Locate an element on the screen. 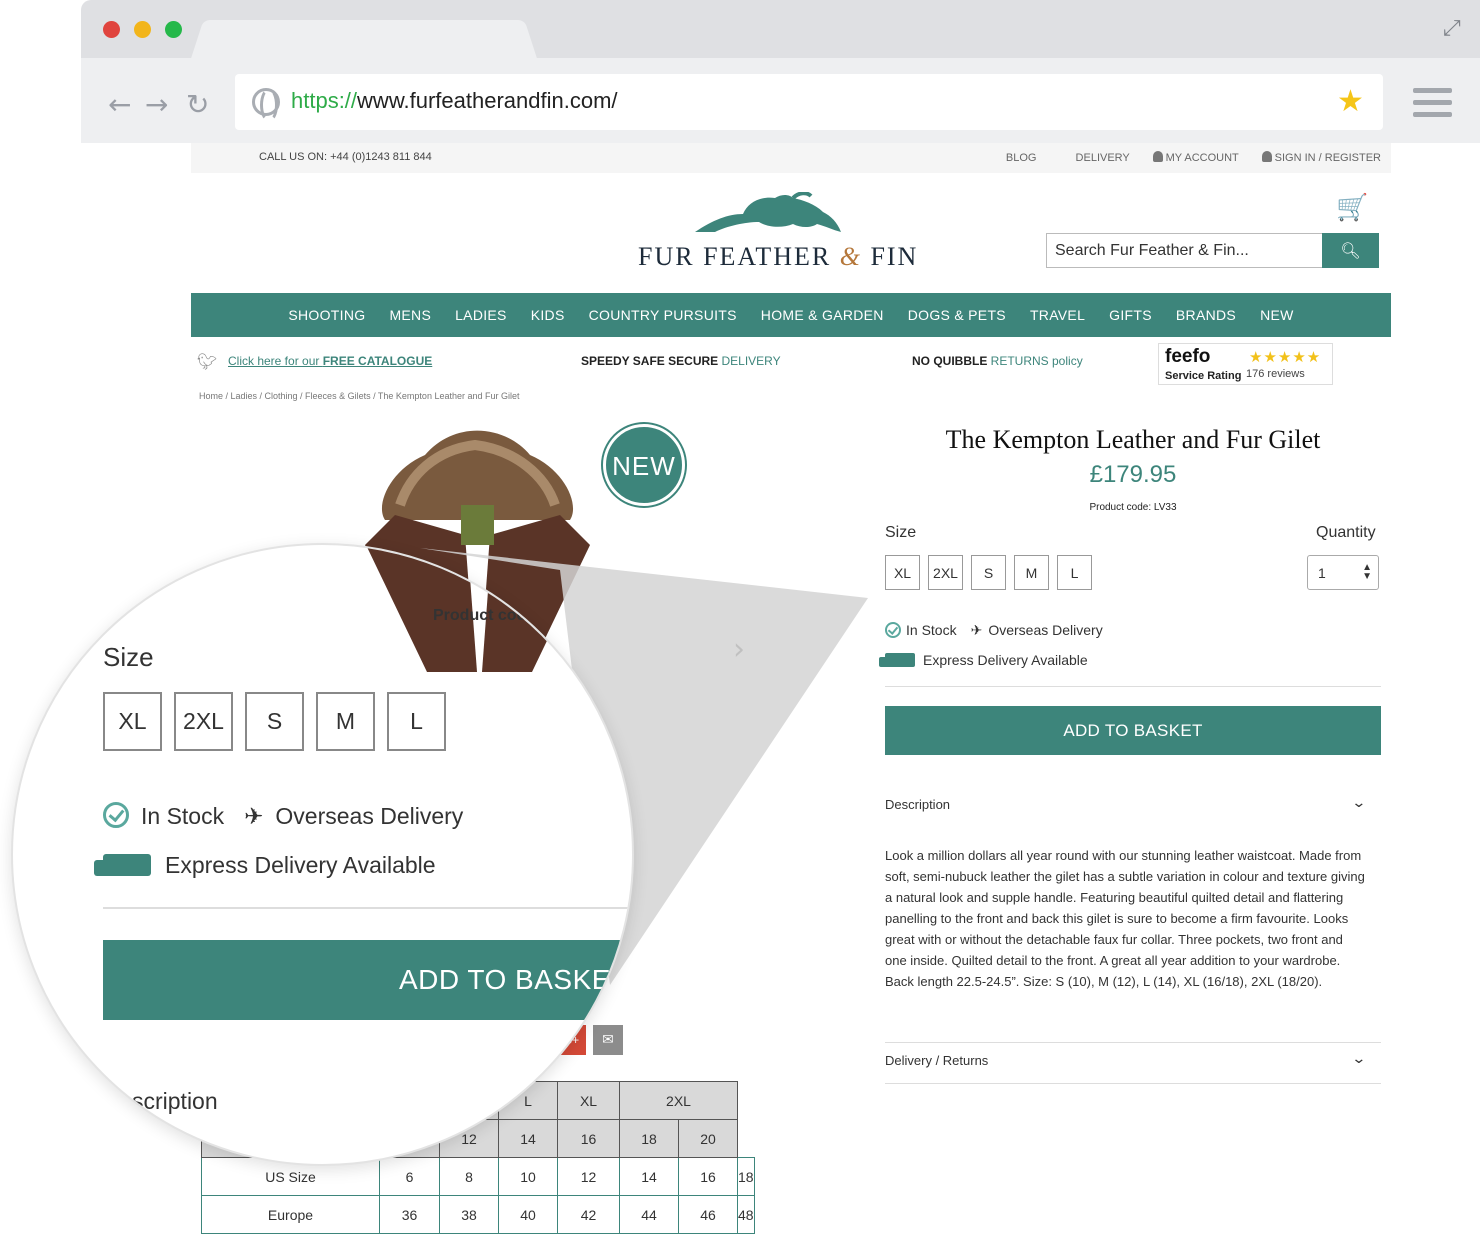 This screenshot has width=1480, height=1234. forward-arrow-icon: → is located at coordinates (156, 104).